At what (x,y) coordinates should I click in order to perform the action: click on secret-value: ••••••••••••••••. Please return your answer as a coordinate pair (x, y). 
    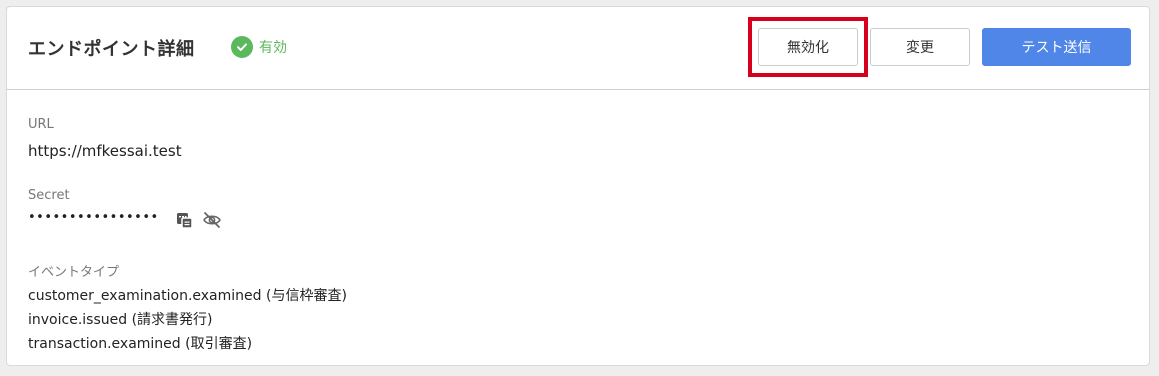
    Looking at the image, I should click on (93, 217).